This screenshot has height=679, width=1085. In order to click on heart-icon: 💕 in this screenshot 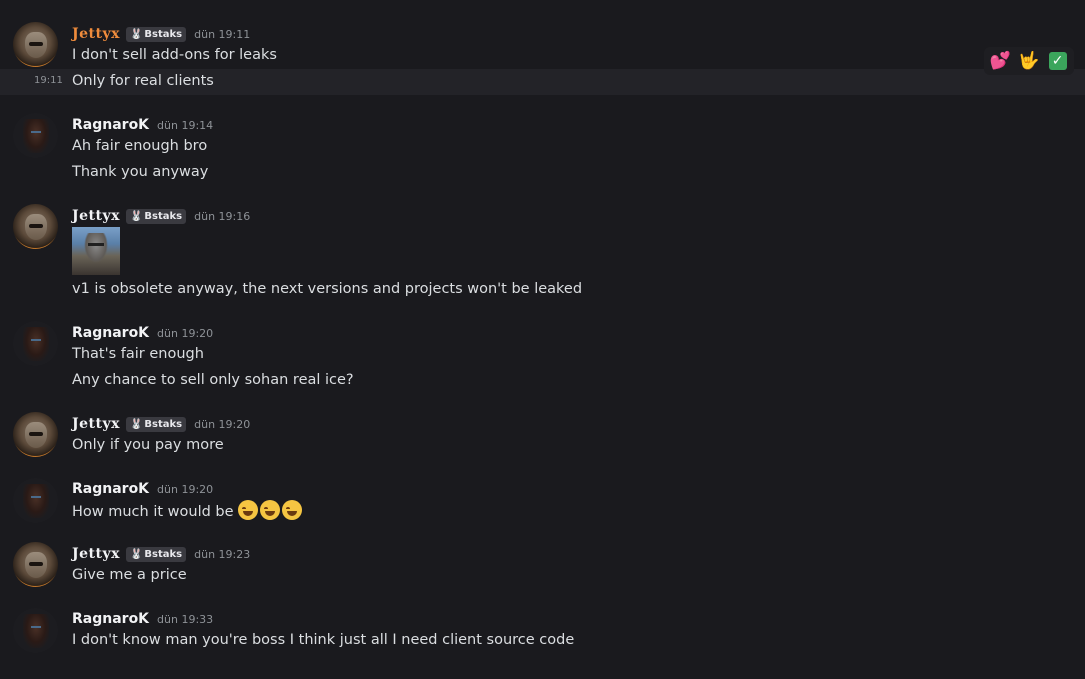, I will do `click(1000, 61)`.